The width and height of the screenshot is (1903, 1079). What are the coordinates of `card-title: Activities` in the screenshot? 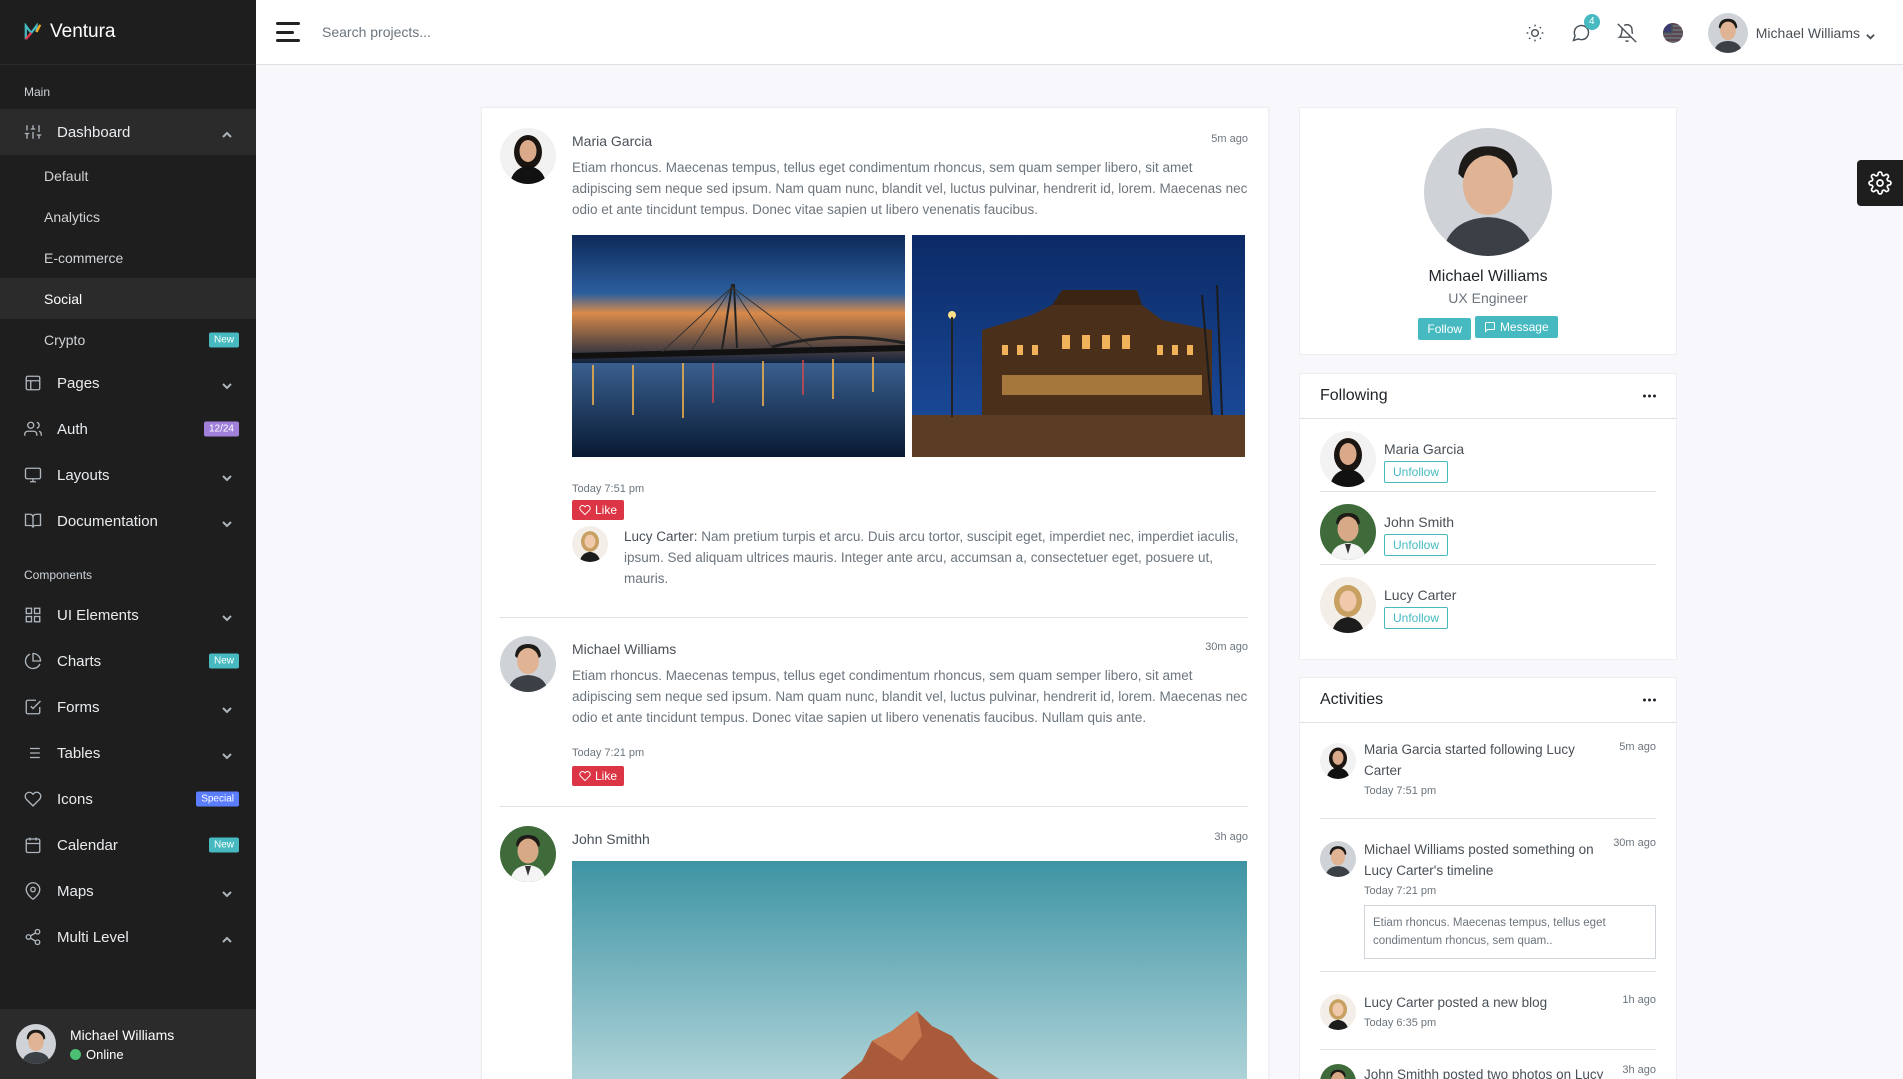 It's located at (1352, 699).